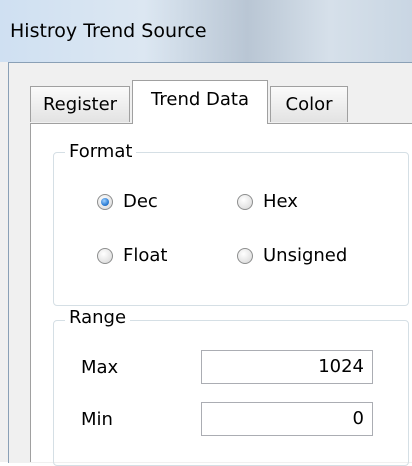  I want to click on radio-float-label: Float, so click(145, 255).